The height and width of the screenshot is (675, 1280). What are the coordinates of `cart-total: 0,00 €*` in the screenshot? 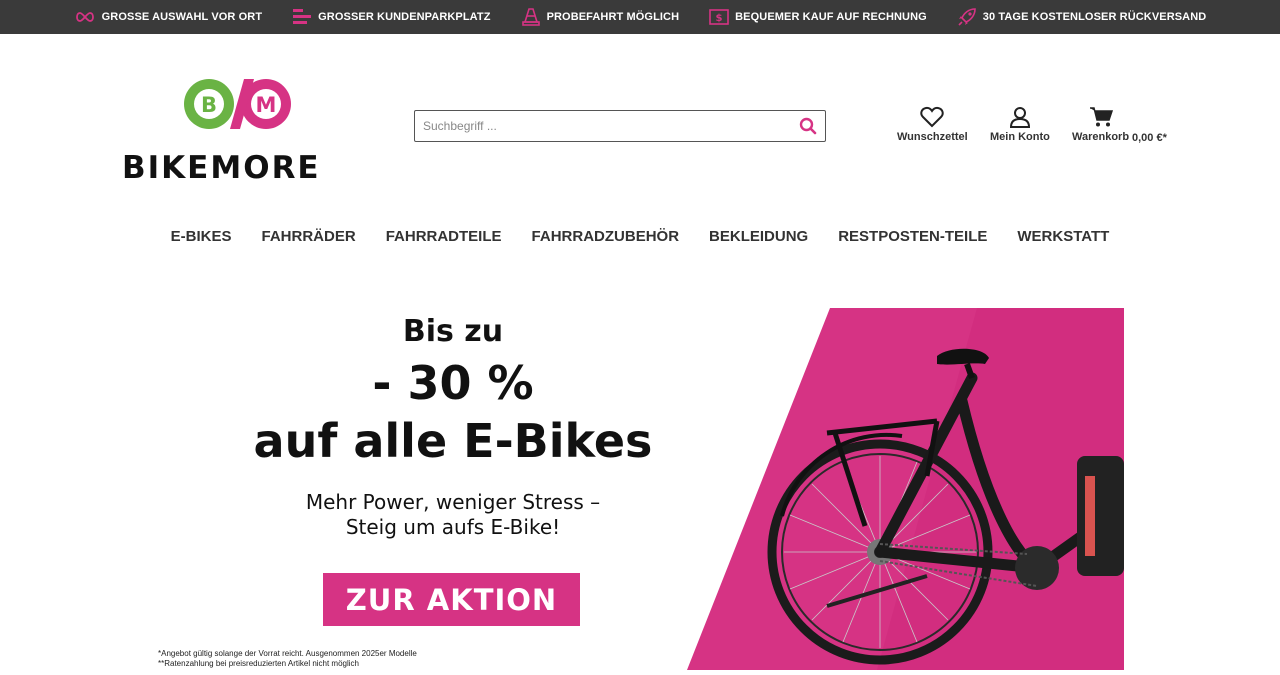 It's located at (1149, 138).